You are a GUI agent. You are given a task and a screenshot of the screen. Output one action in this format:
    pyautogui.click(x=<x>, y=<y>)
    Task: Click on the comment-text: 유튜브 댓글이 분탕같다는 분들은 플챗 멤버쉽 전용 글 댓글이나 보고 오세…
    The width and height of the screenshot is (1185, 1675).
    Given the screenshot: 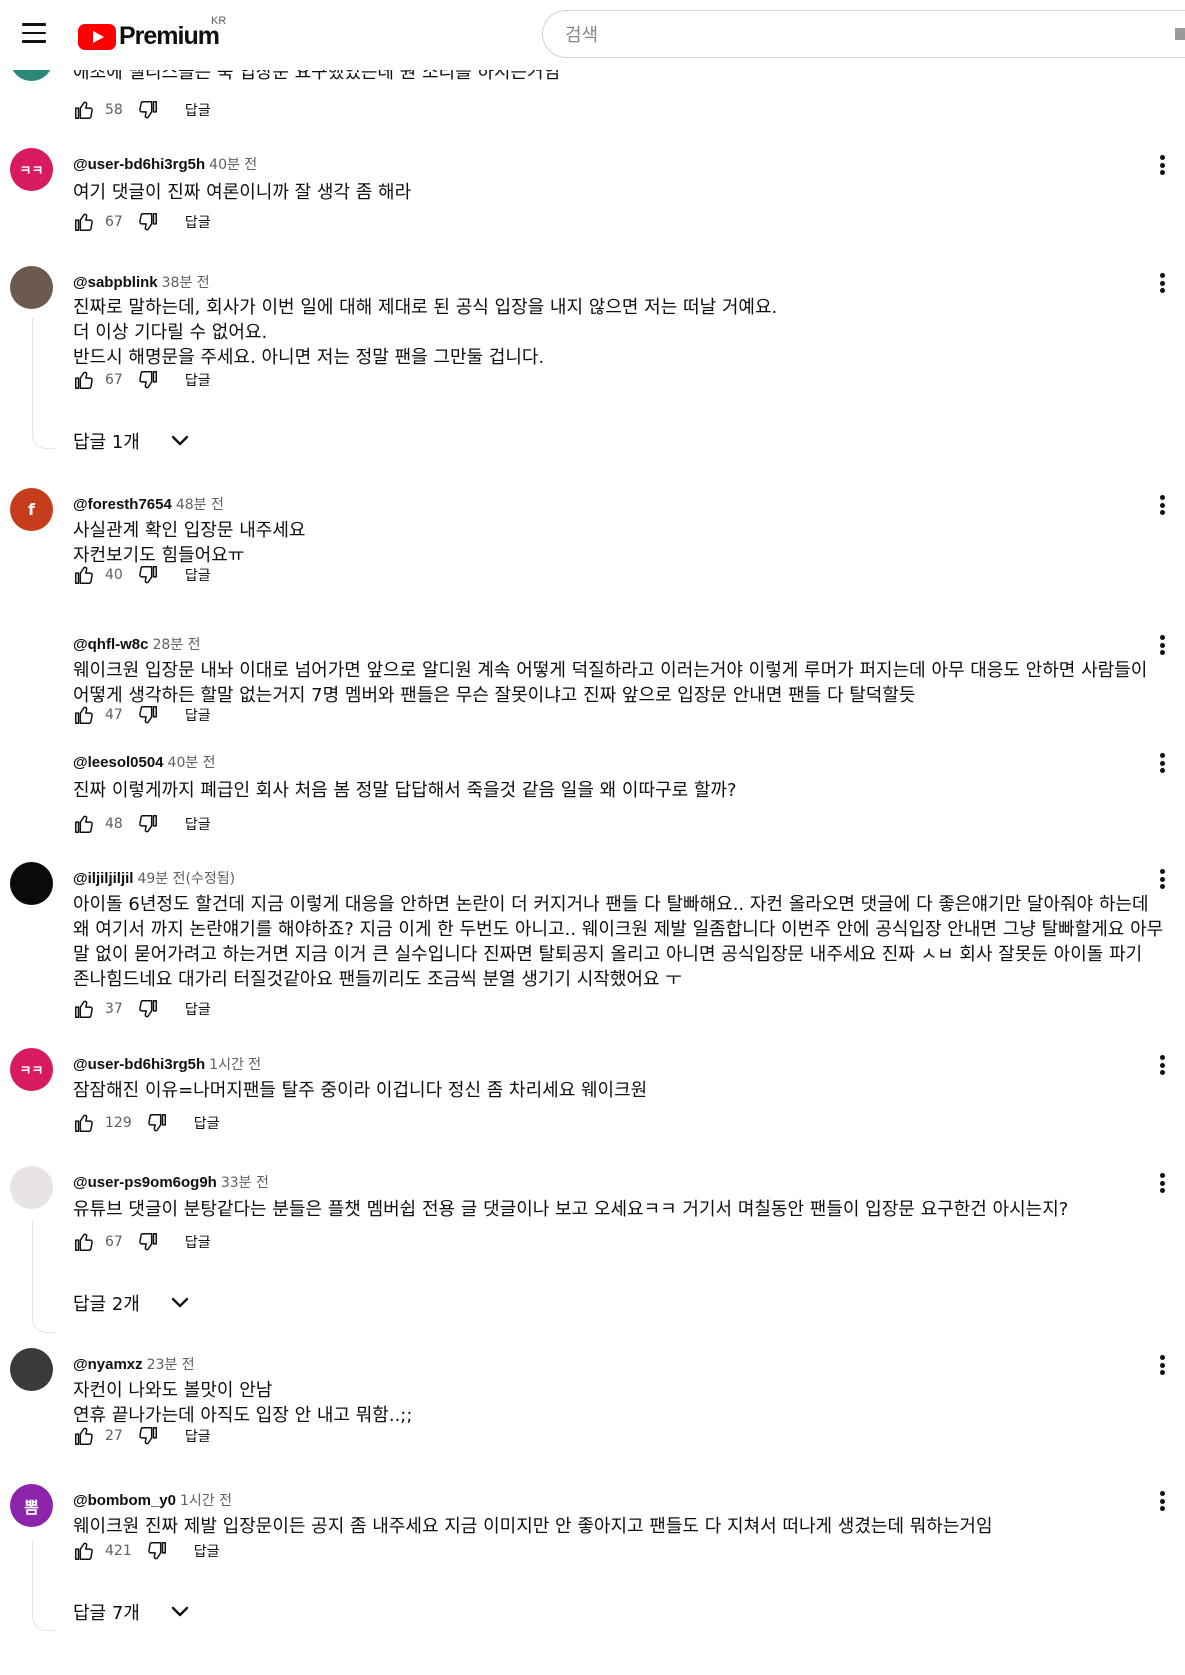 What is the action you would take?
    pyautogui.click(x=571, y=1209)
    